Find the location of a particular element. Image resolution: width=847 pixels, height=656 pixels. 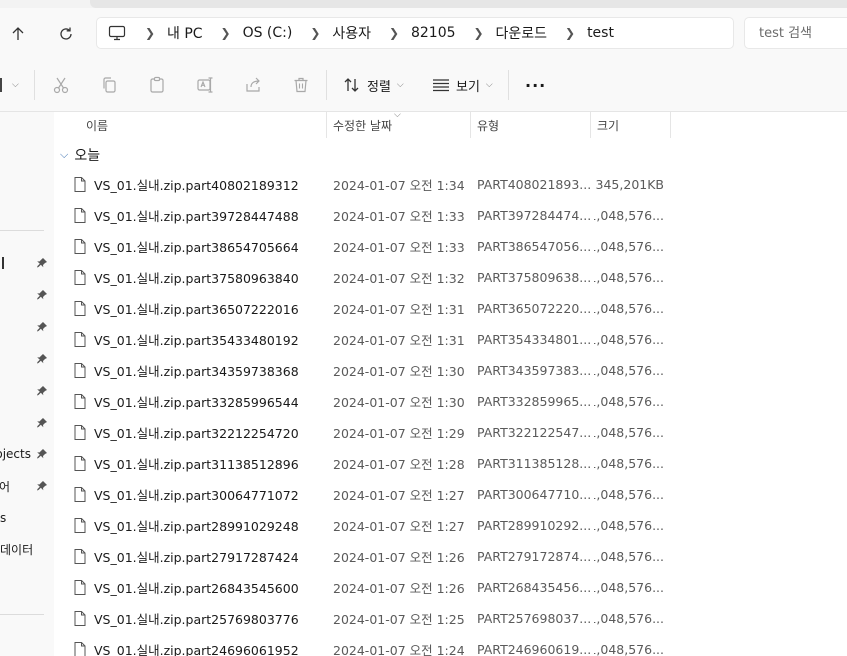

breadcrumb-test: ❯ test is located at coordinates (590, 33).